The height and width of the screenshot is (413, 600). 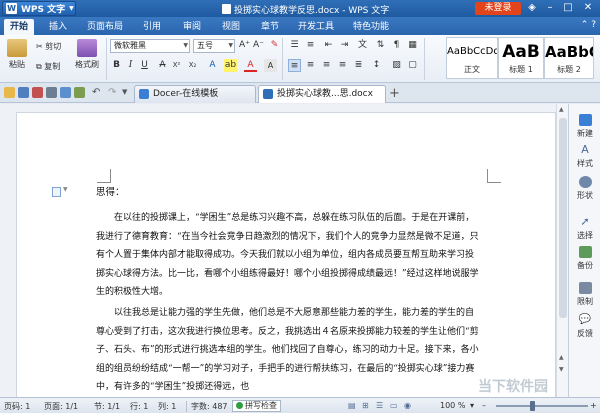 What do you see at coordinates (105, 27) in the screenshot?
I see `tab-page-layout: 页面布局` at bounding box center [105, 27].